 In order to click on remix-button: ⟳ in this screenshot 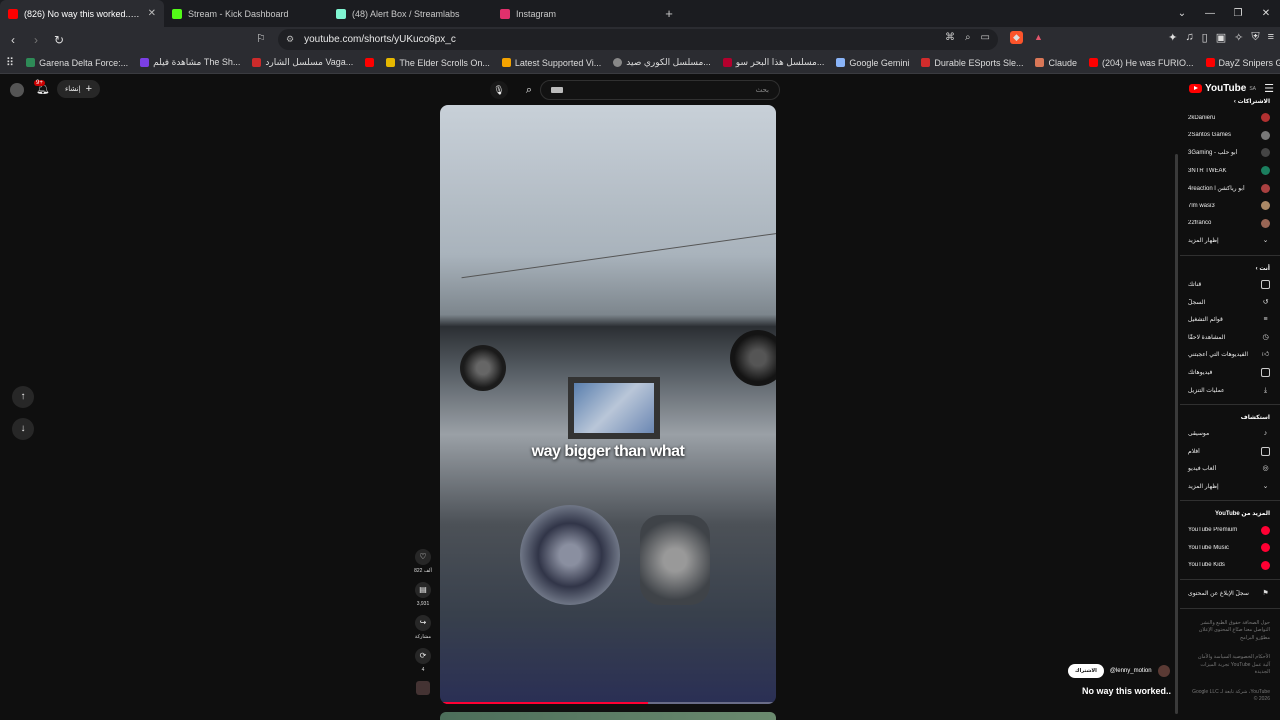, I will do `click(423, 656)`.